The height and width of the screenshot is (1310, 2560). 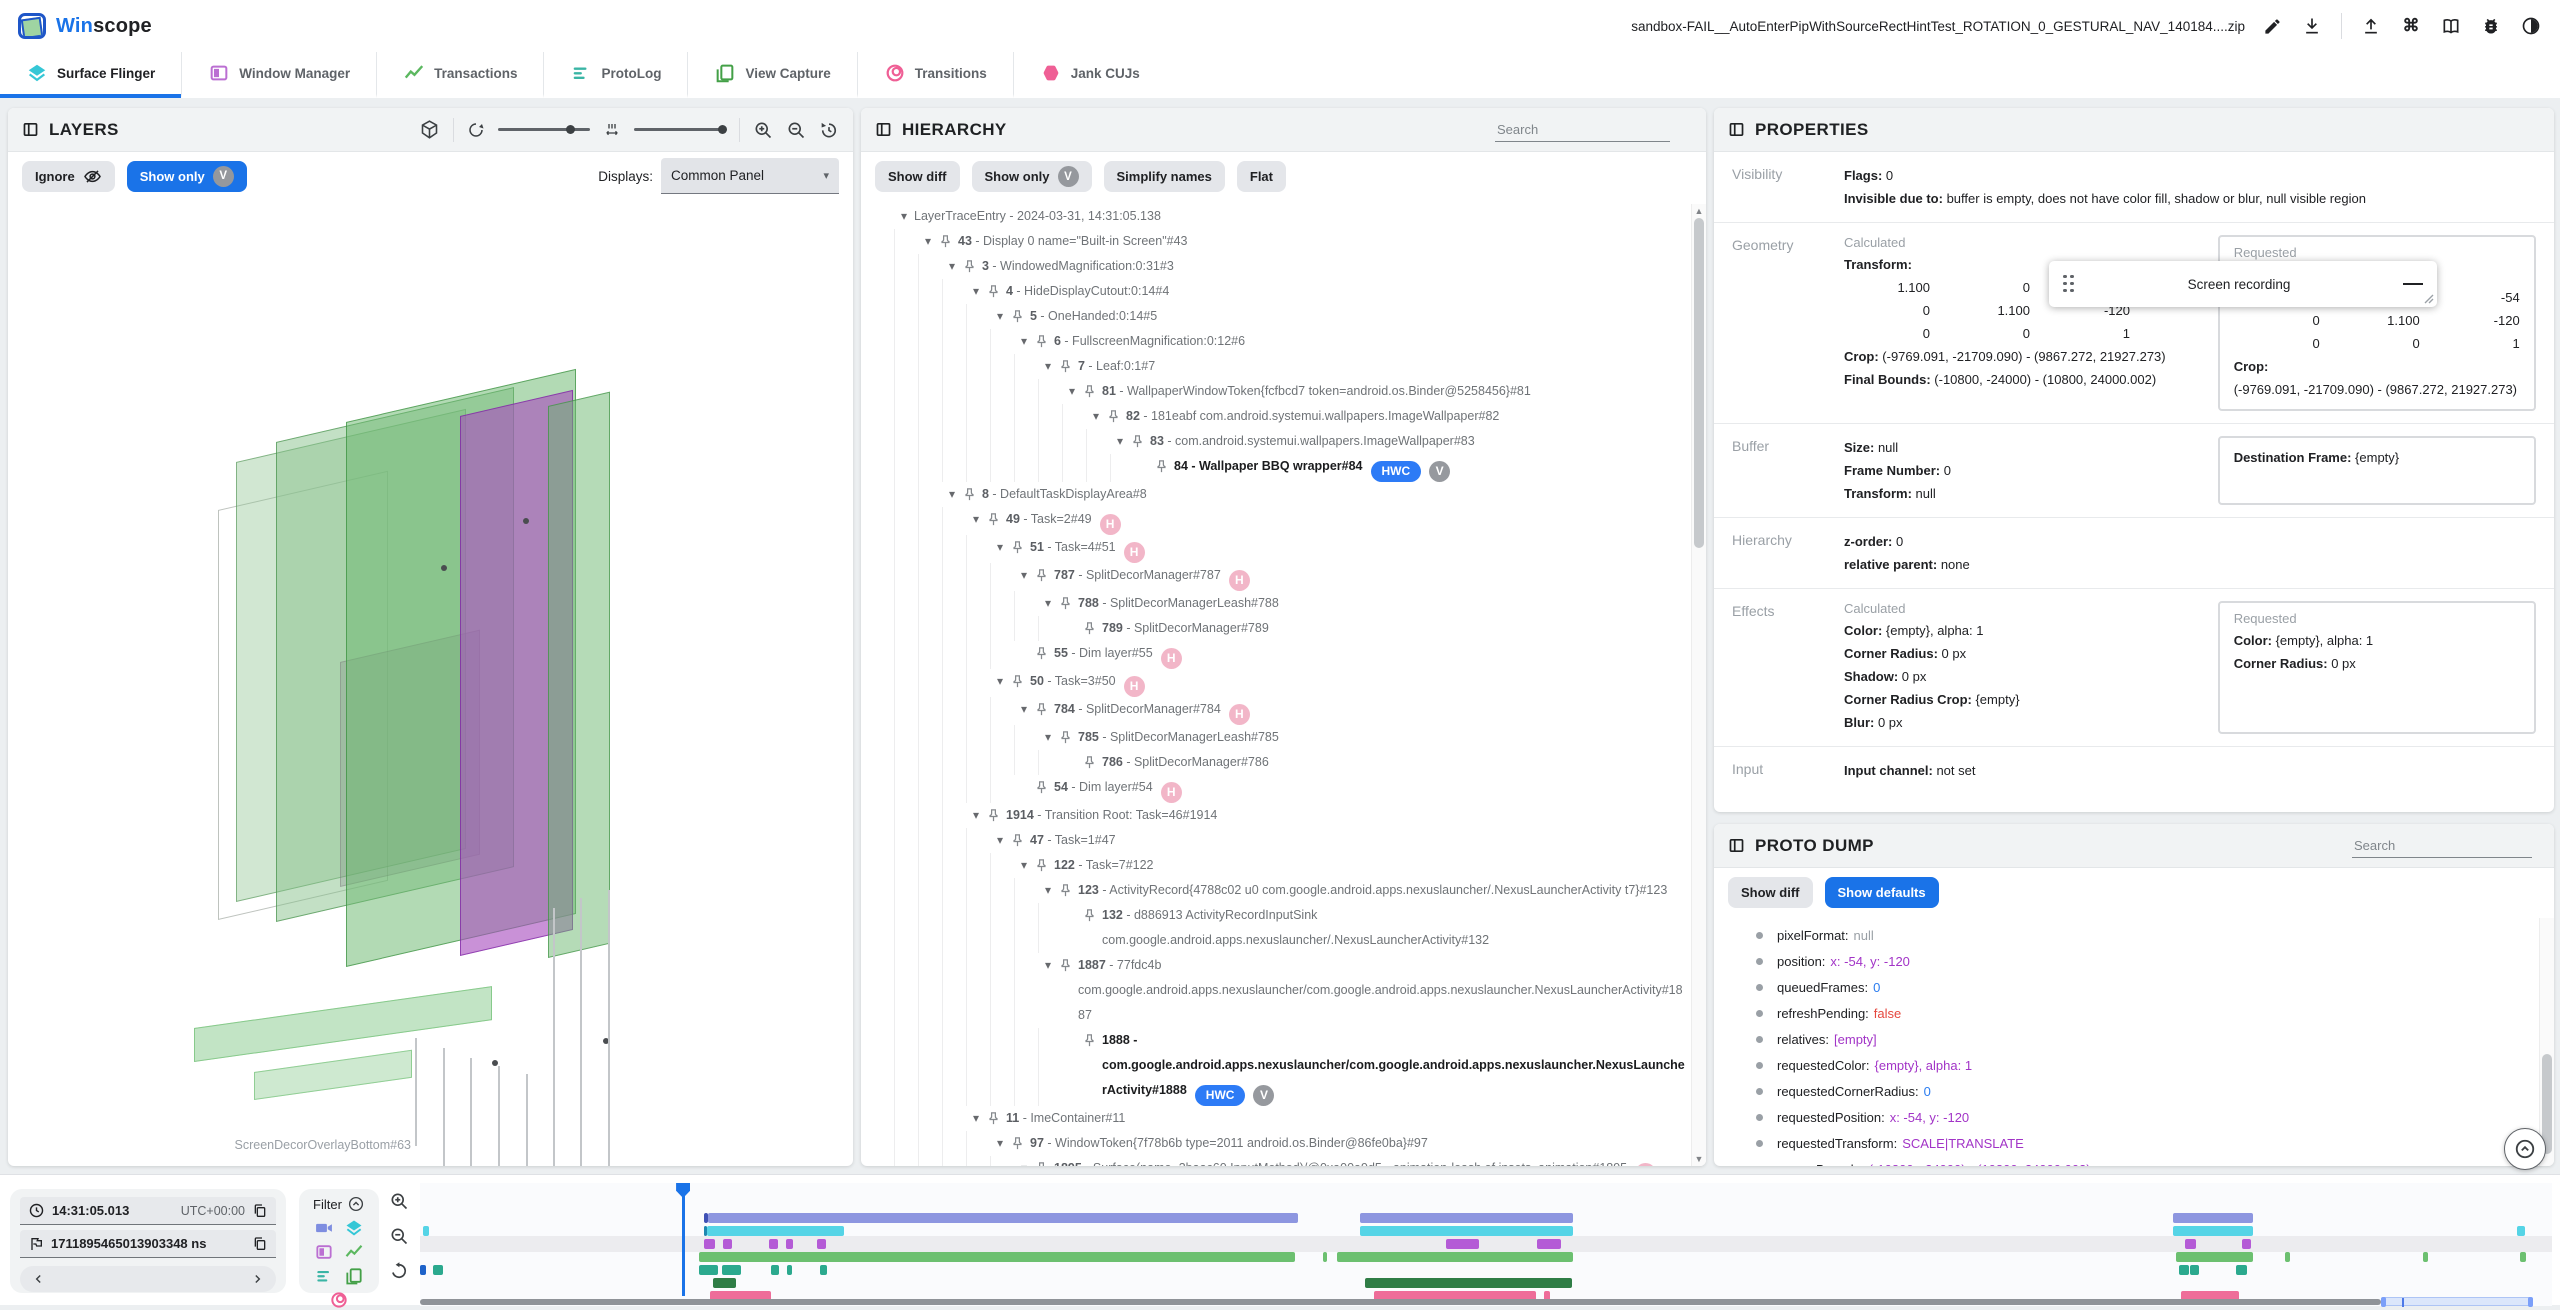 What do you see at coordinates (2069, 284) in the screenshot?
I see `drag-handle-icon` at bounding box center [2069, 284].